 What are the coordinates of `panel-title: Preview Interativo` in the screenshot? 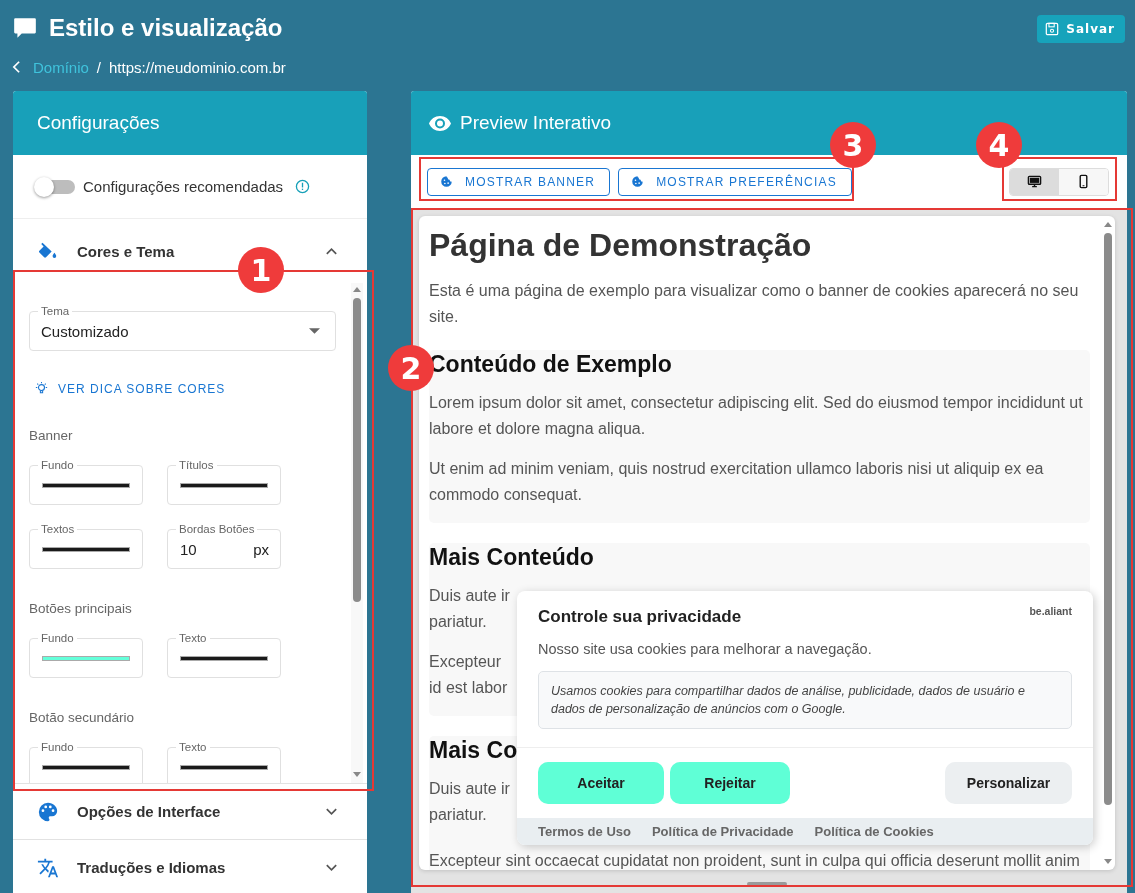 It's located at (535, 123).